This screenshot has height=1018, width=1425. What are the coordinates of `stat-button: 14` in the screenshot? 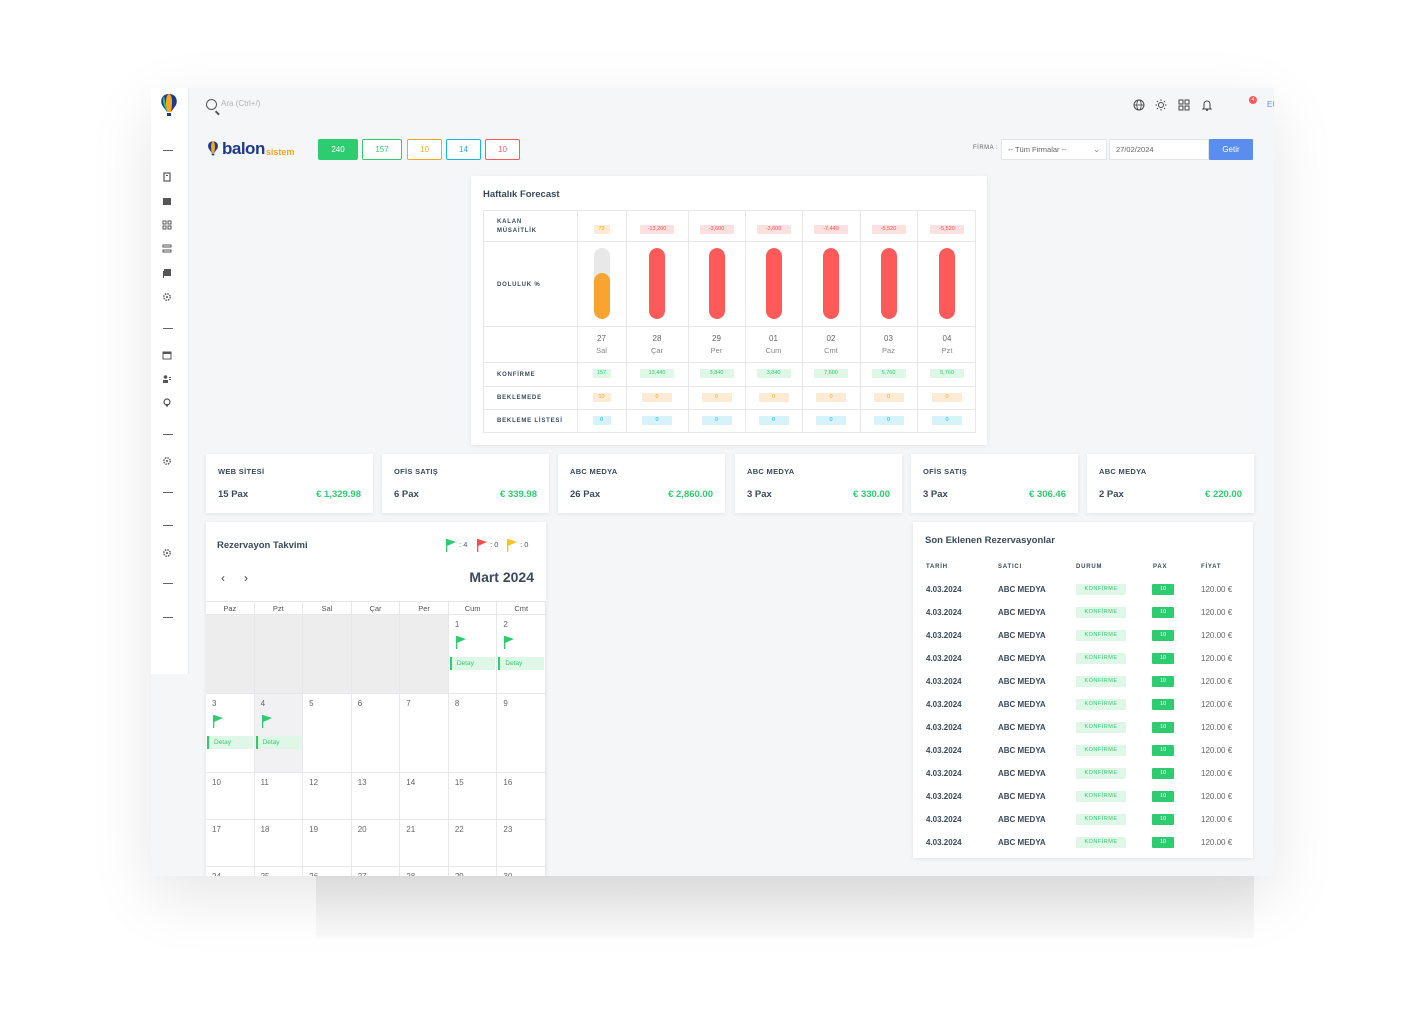 It's located at (463, 149).